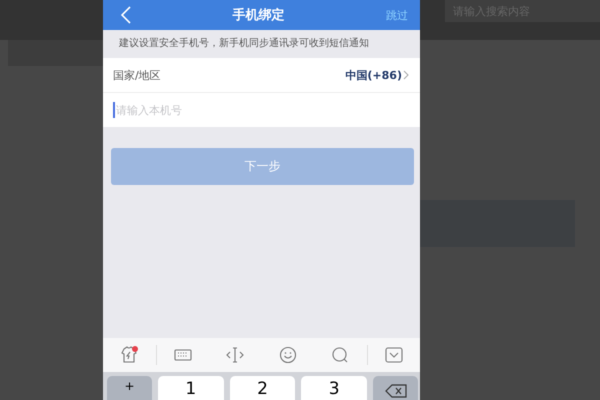  I want to click on delete-key, so click(395, 388).